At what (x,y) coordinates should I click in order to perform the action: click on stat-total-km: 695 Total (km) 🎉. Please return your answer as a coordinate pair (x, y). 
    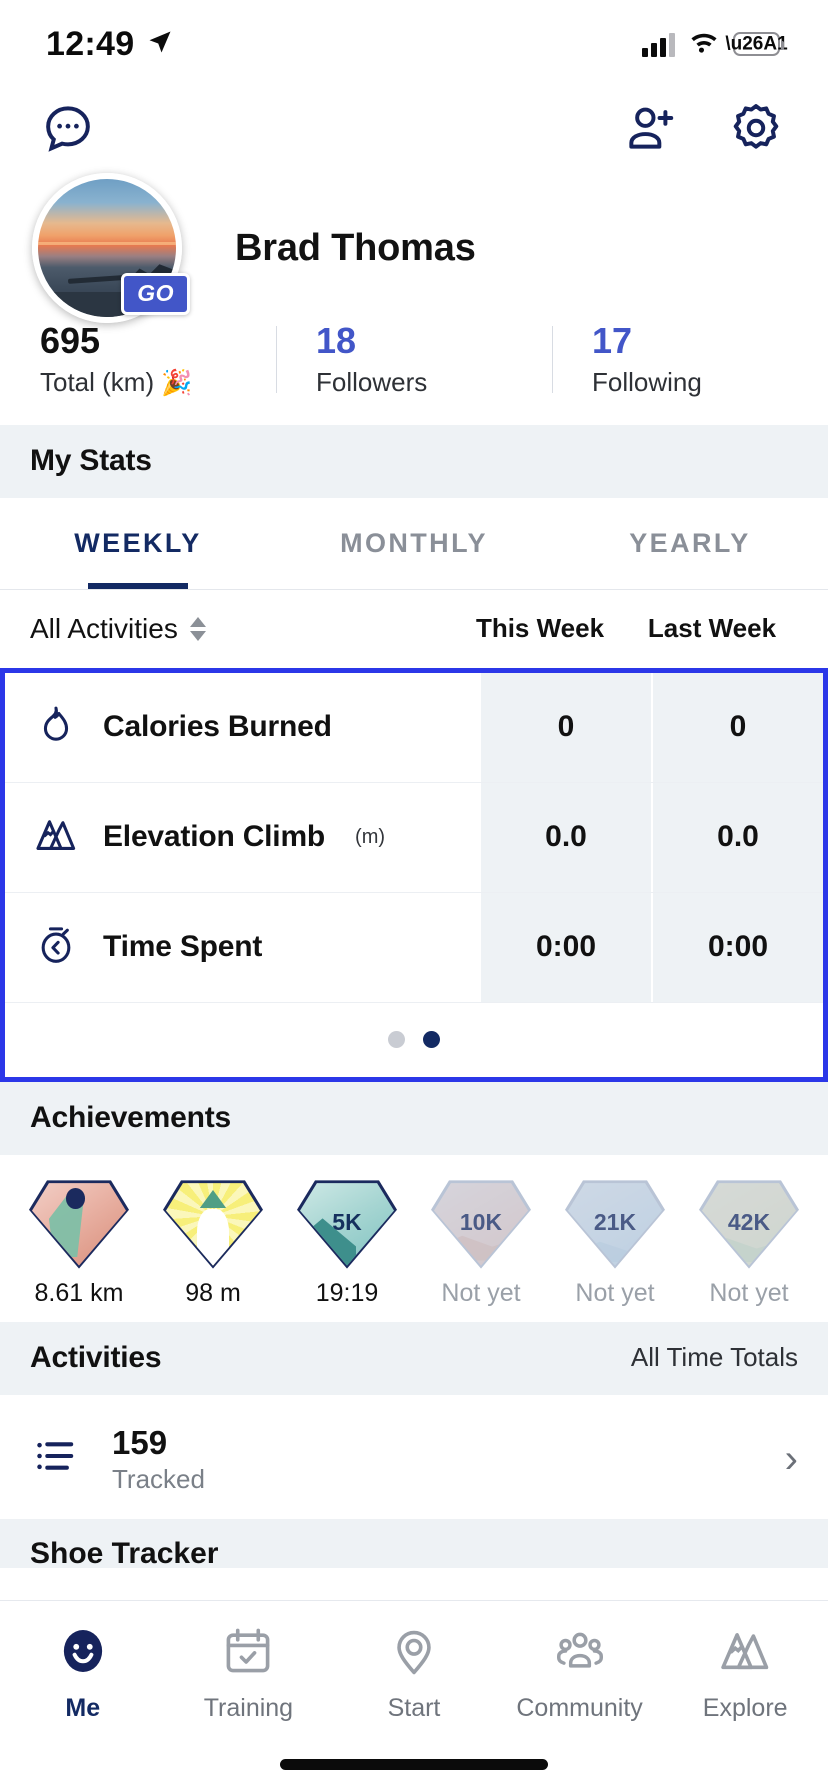
    Looking at the image, I should click on (138, 359).